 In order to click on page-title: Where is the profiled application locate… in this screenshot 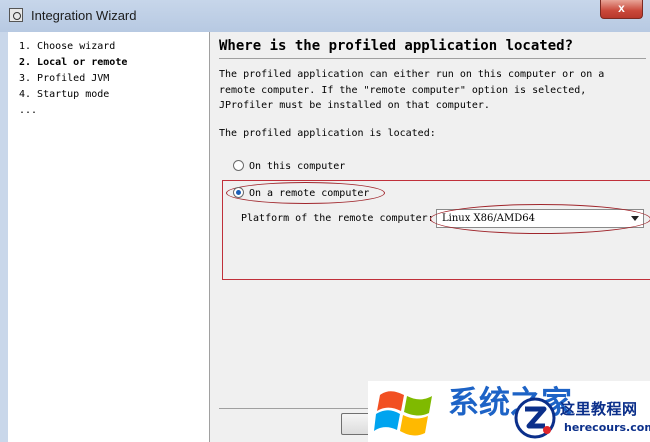, I will do `click(396, 46)`.